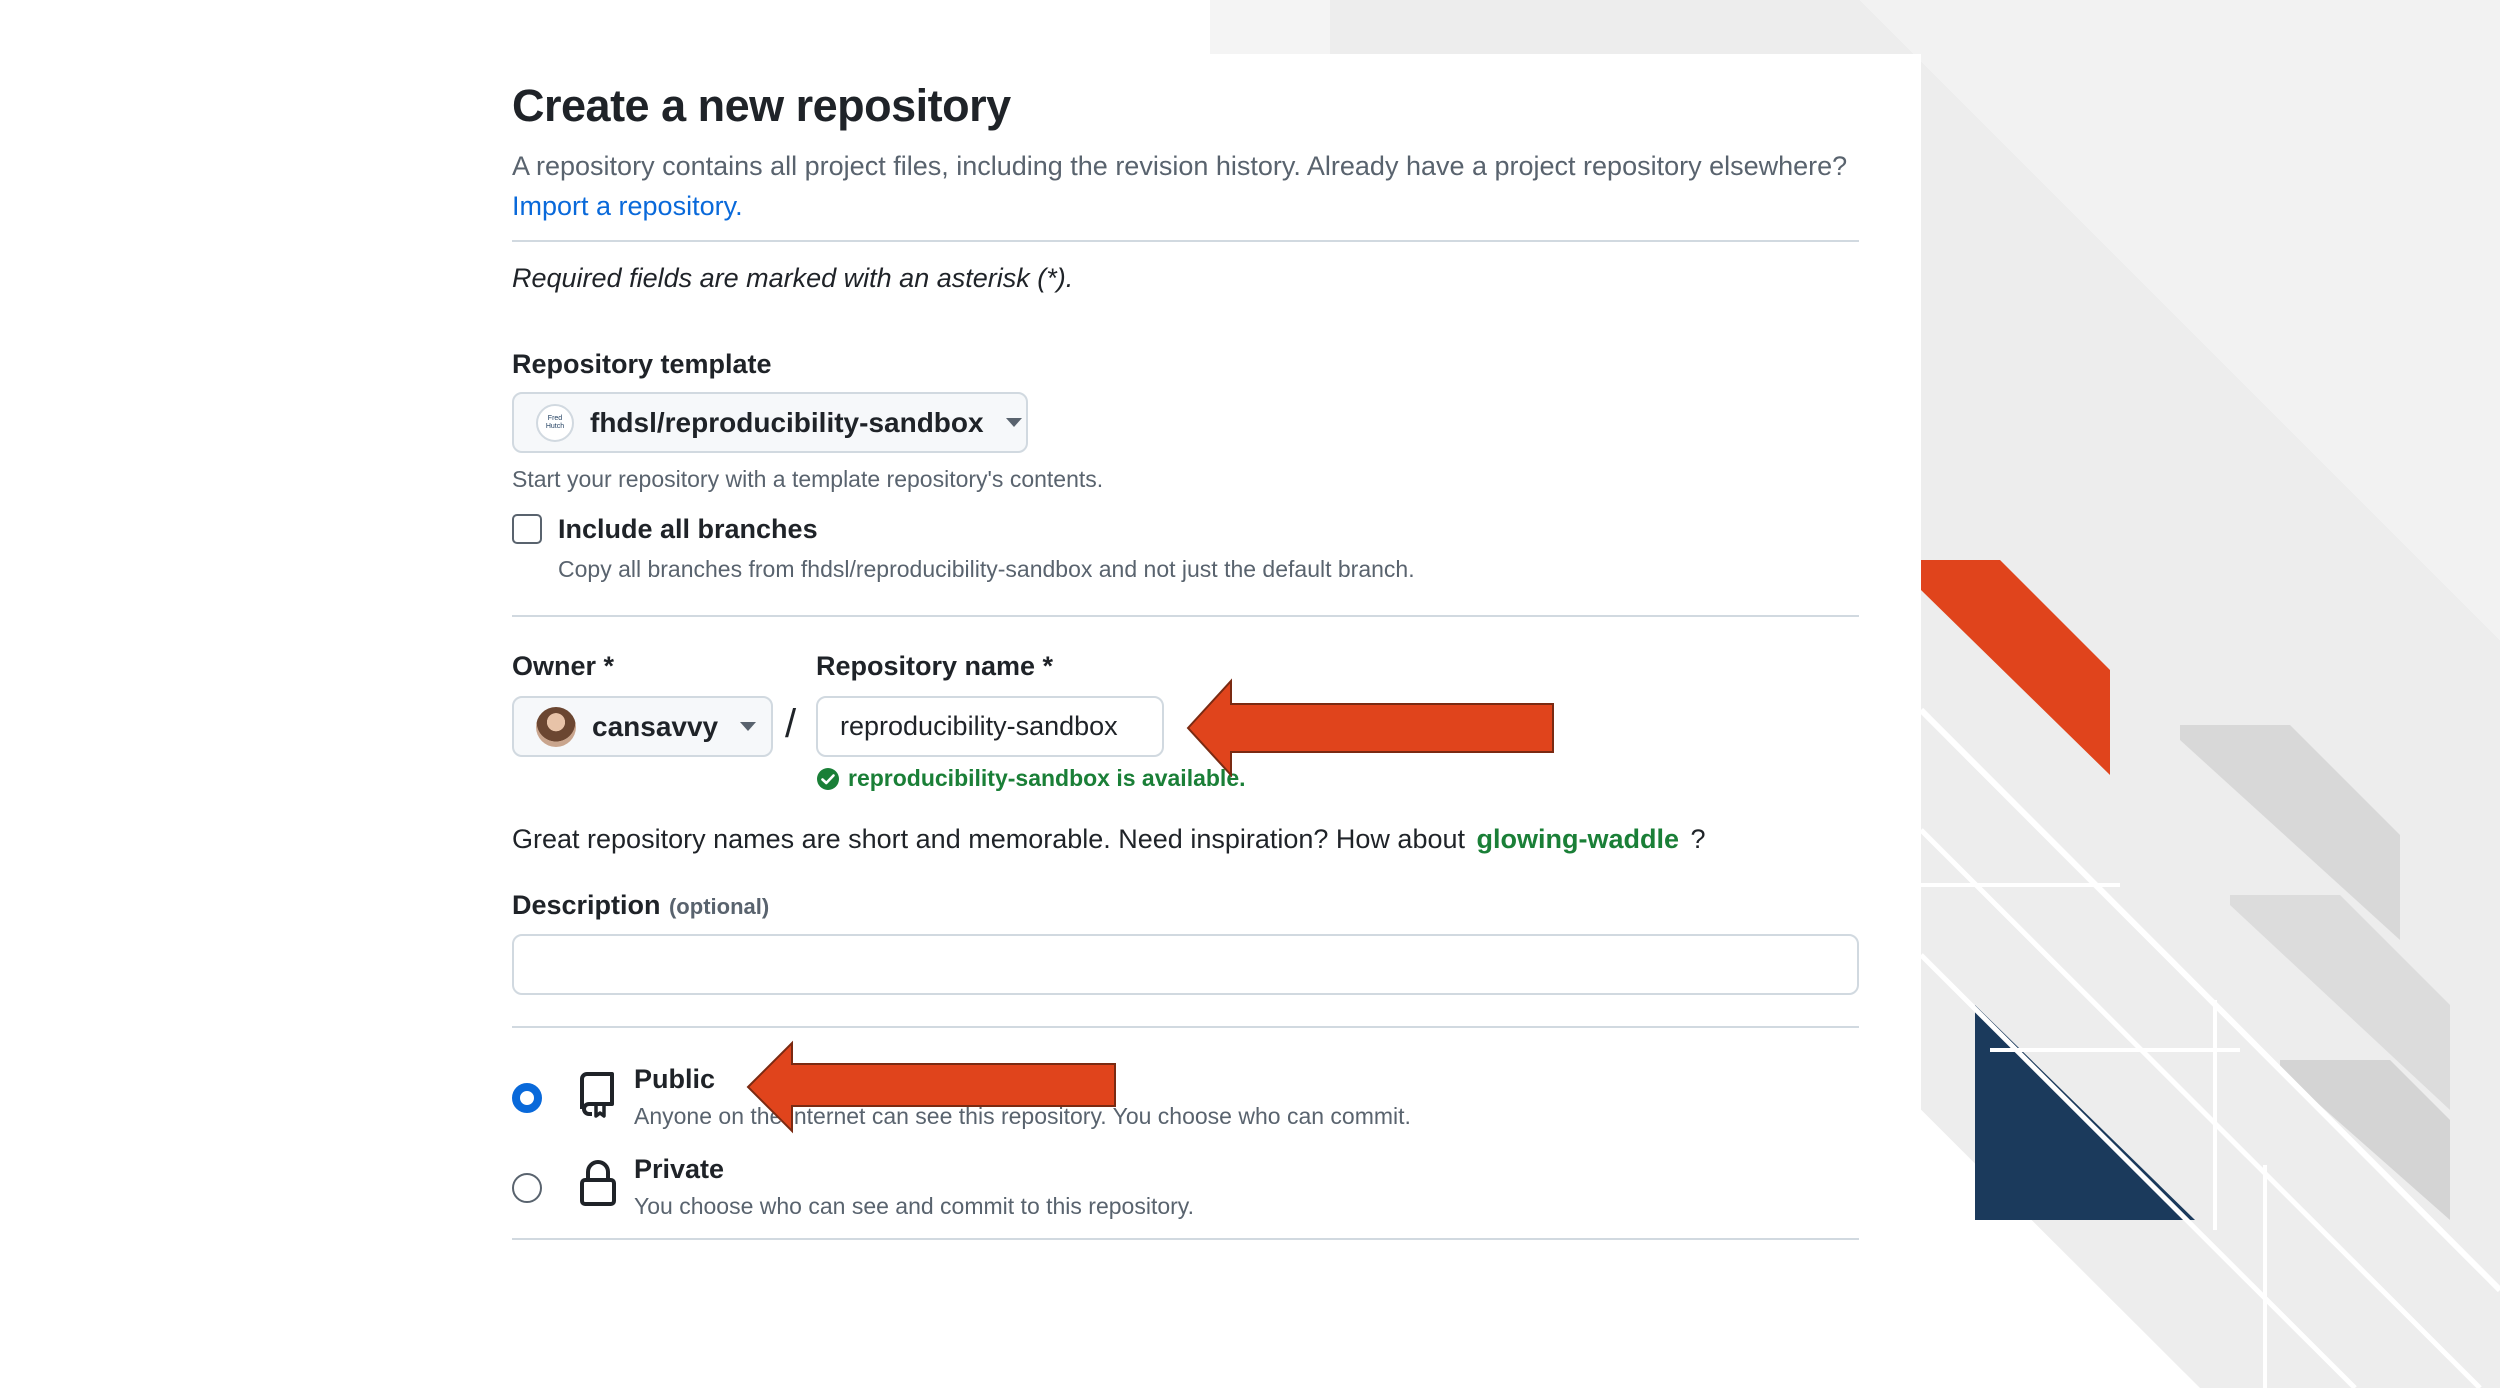  I want to click on repo-name-input: reproducibility-sandbox, so click(990, 726).